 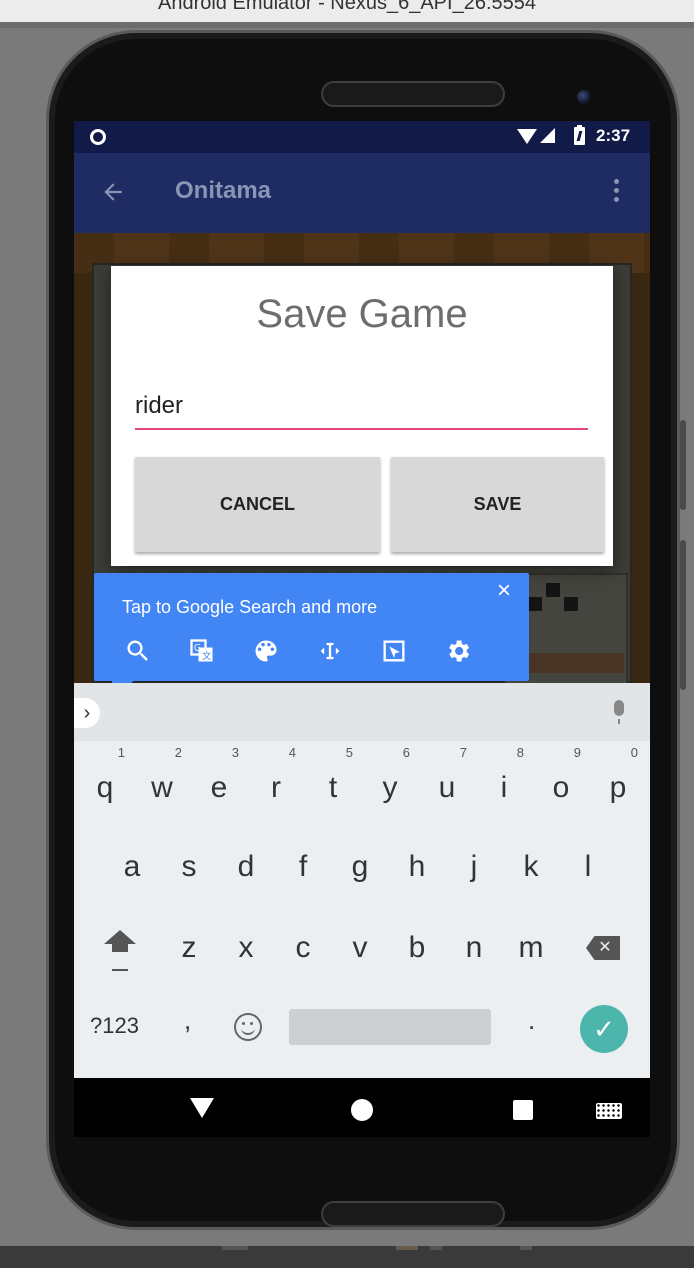 I want to click on assist-text: Tap to Google Search and more, so click(x=250, y=607).